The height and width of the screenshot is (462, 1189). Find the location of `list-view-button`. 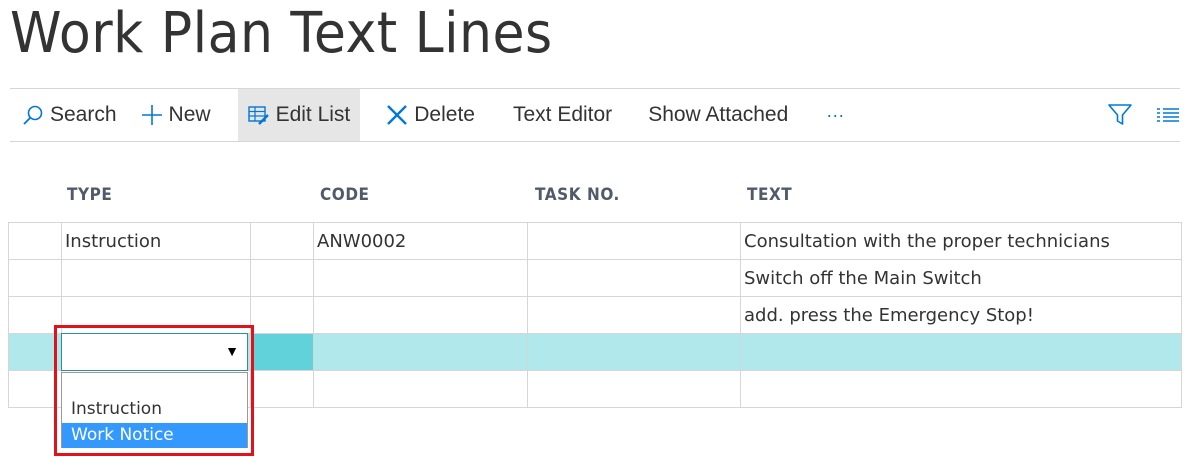

list-view-button is located at coordinates (1162, 115).